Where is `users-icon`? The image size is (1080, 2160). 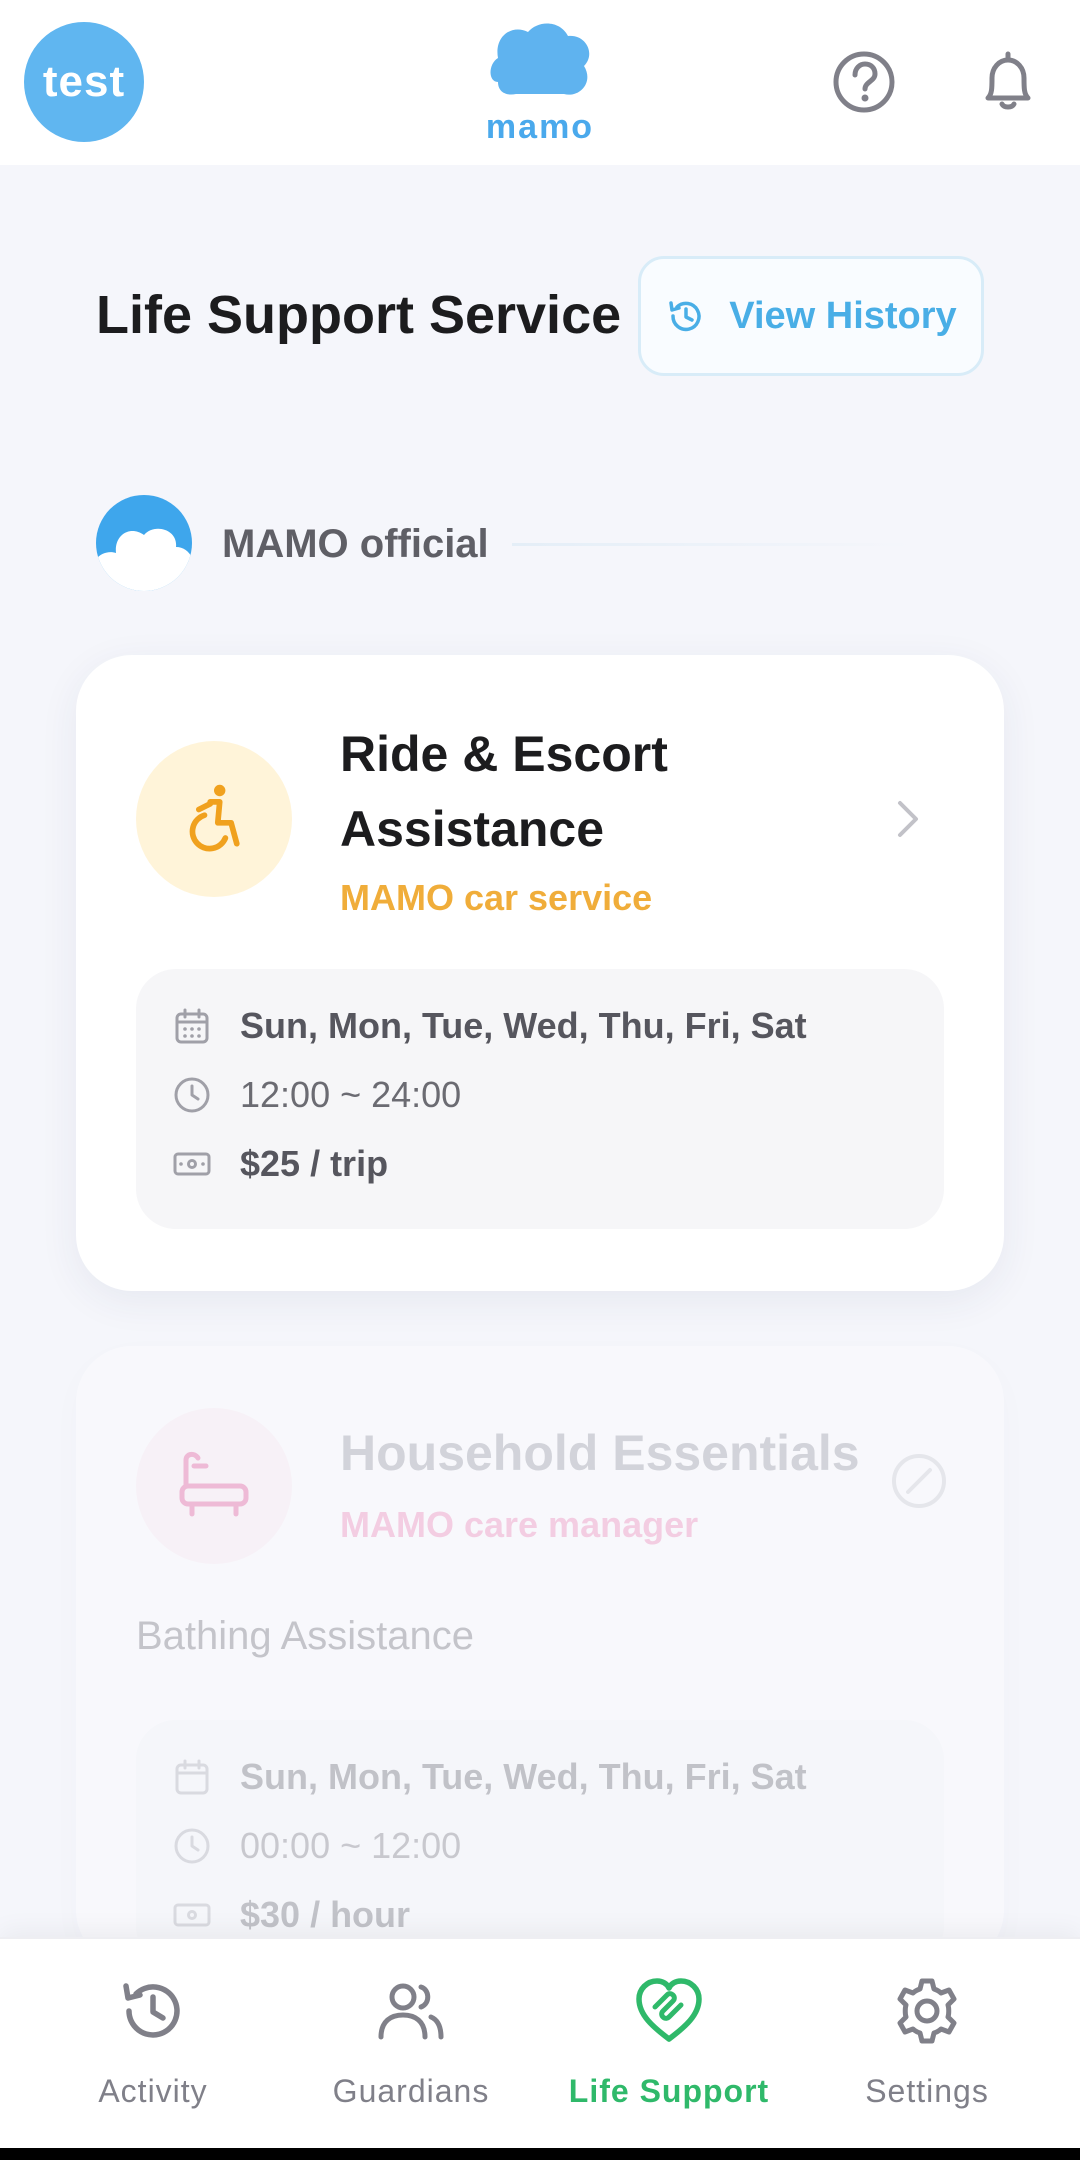 users-icon is located at coordinates (411, 2011).